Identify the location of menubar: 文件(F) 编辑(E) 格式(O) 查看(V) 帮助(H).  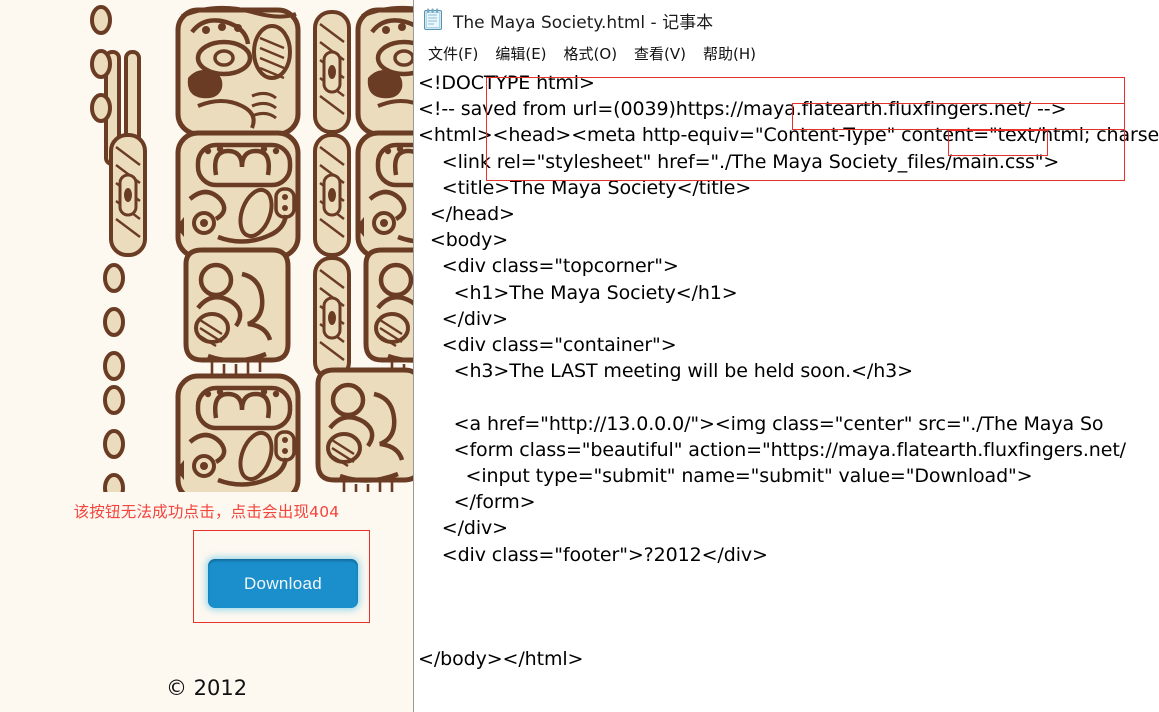
(786, 53).